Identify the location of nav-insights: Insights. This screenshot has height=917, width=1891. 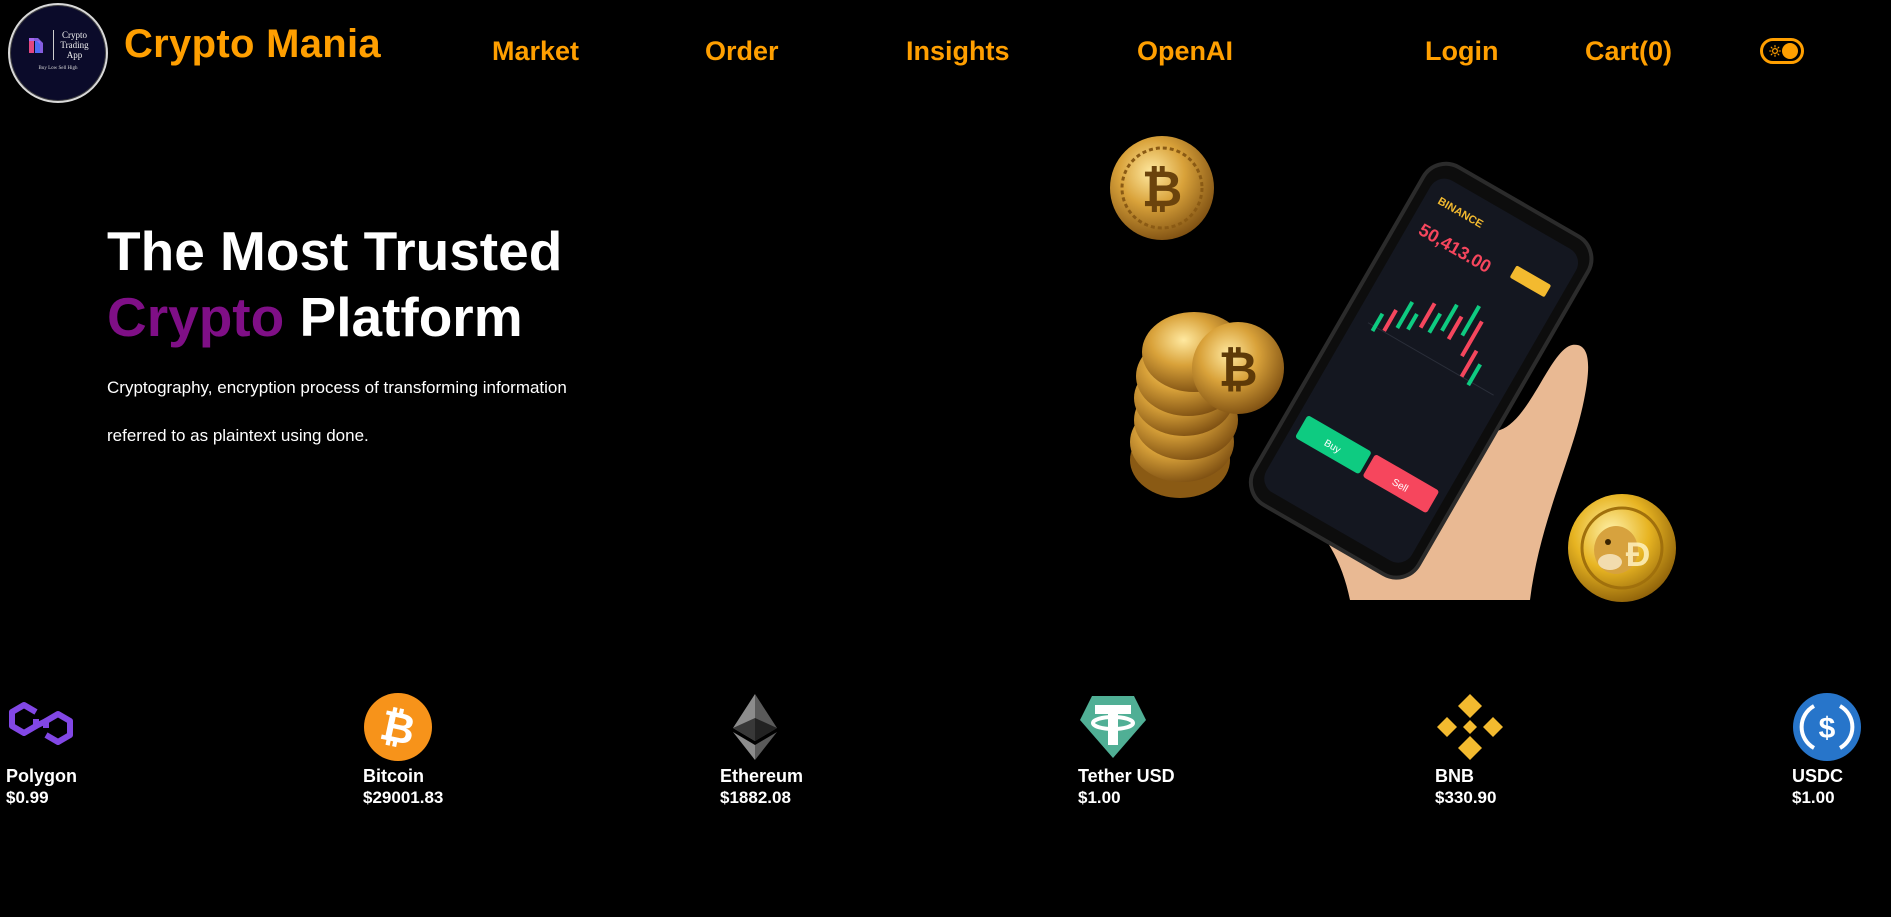
(958, 51).